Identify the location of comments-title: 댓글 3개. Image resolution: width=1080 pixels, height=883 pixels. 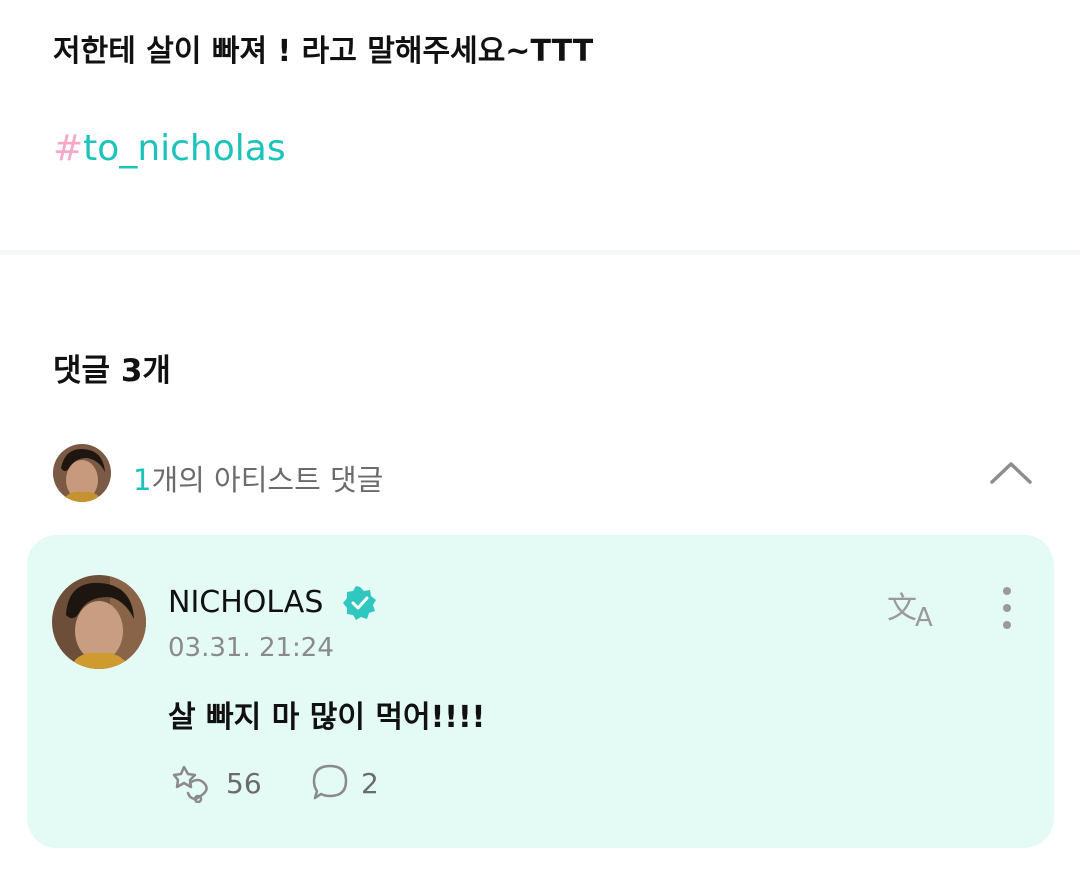
(112, 371).